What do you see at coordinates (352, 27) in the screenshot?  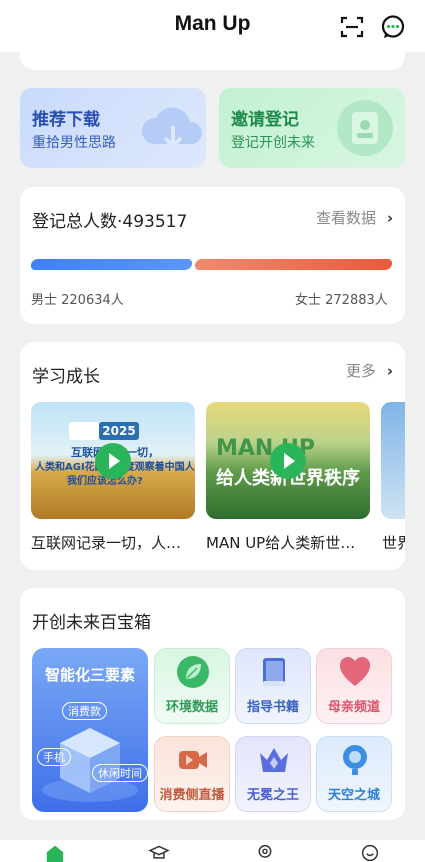 I see `scan-icon` at bounding box center [352, 27].